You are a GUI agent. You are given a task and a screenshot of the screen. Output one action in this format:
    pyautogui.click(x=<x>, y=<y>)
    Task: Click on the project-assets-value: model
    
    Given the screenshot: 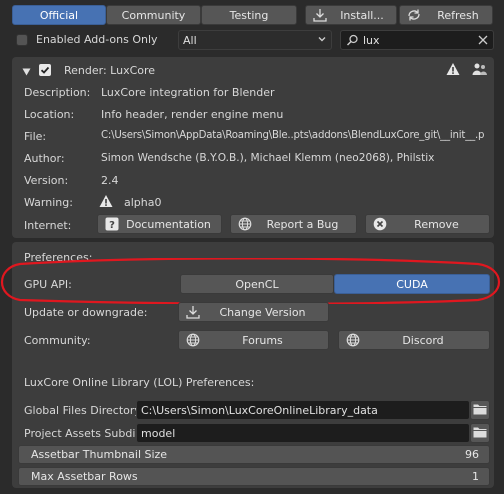 What is the action you would take?
    pyautogui.click(x=158, y=433)
    